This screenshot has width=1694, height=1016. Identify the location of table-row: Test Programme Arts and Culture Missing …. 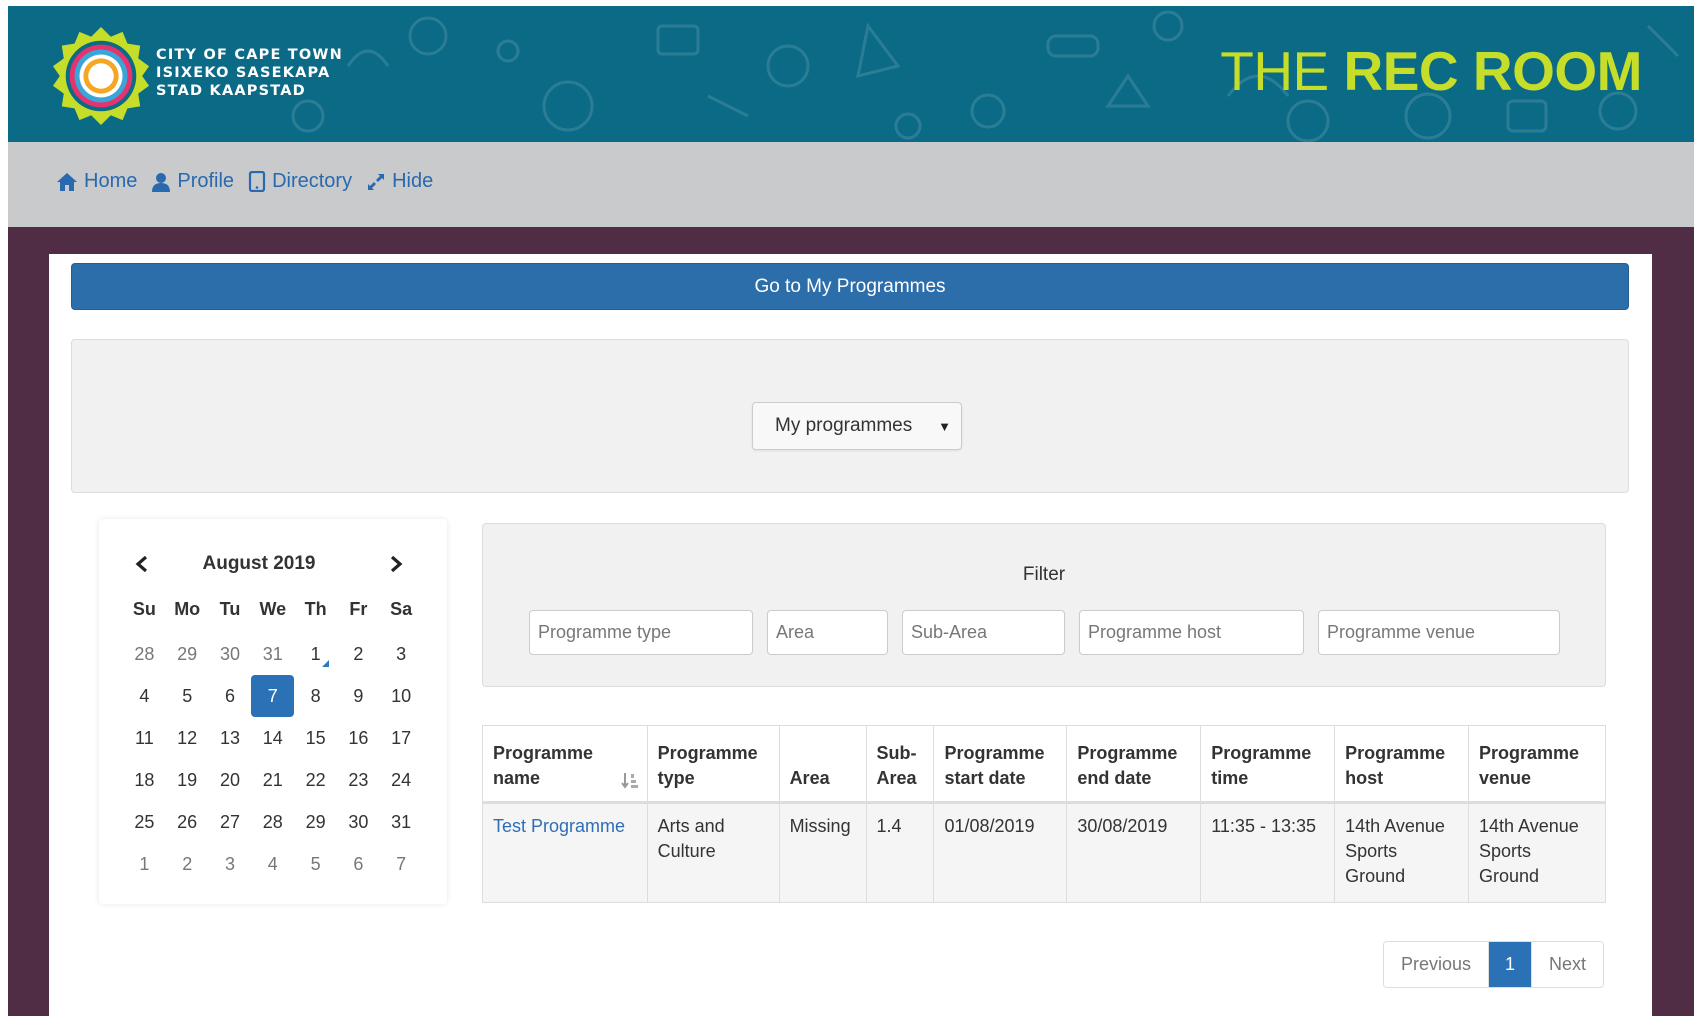
(1044, 852).